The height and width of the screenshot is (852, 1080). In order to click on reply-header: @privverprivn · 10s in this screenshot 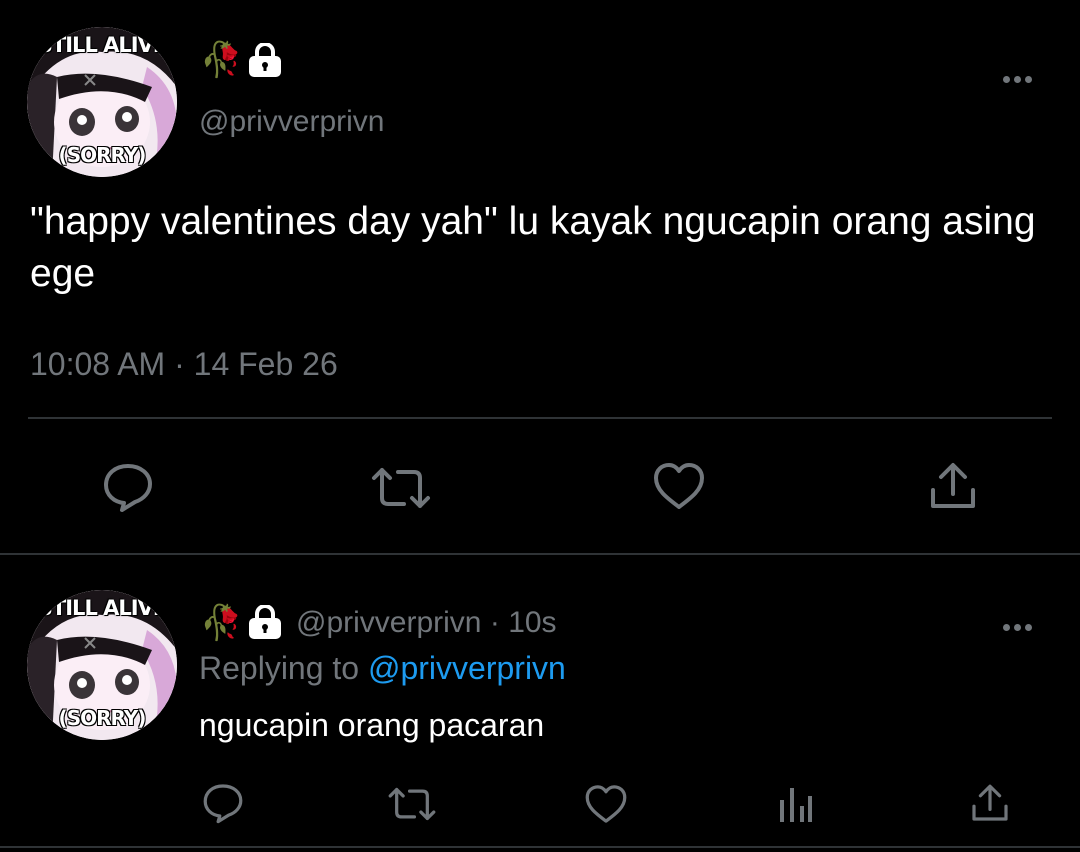, I will do `click(426, 623)`.